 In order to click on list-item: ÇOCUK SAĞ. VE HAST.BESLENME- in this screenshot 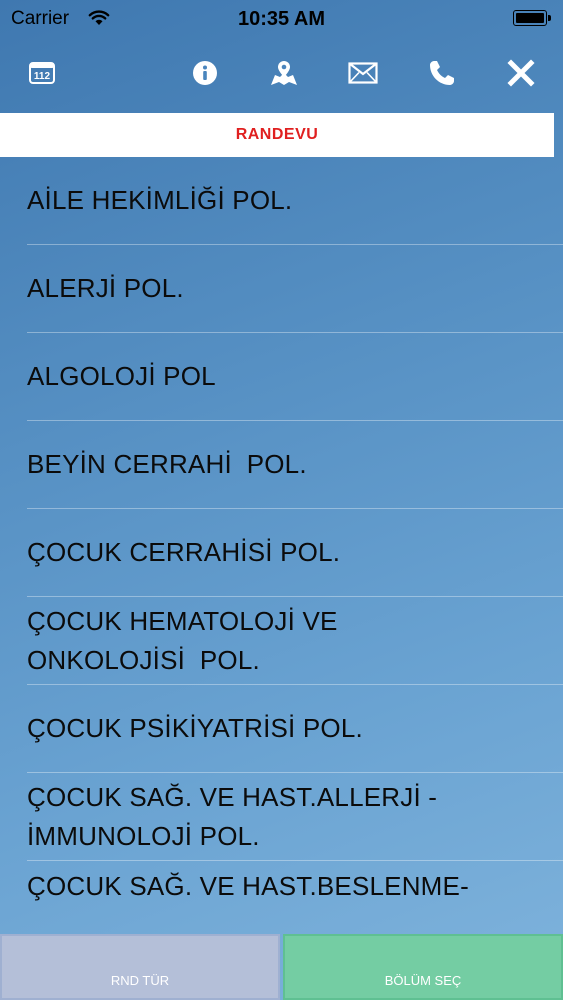, I will do `click(295, 897)`.